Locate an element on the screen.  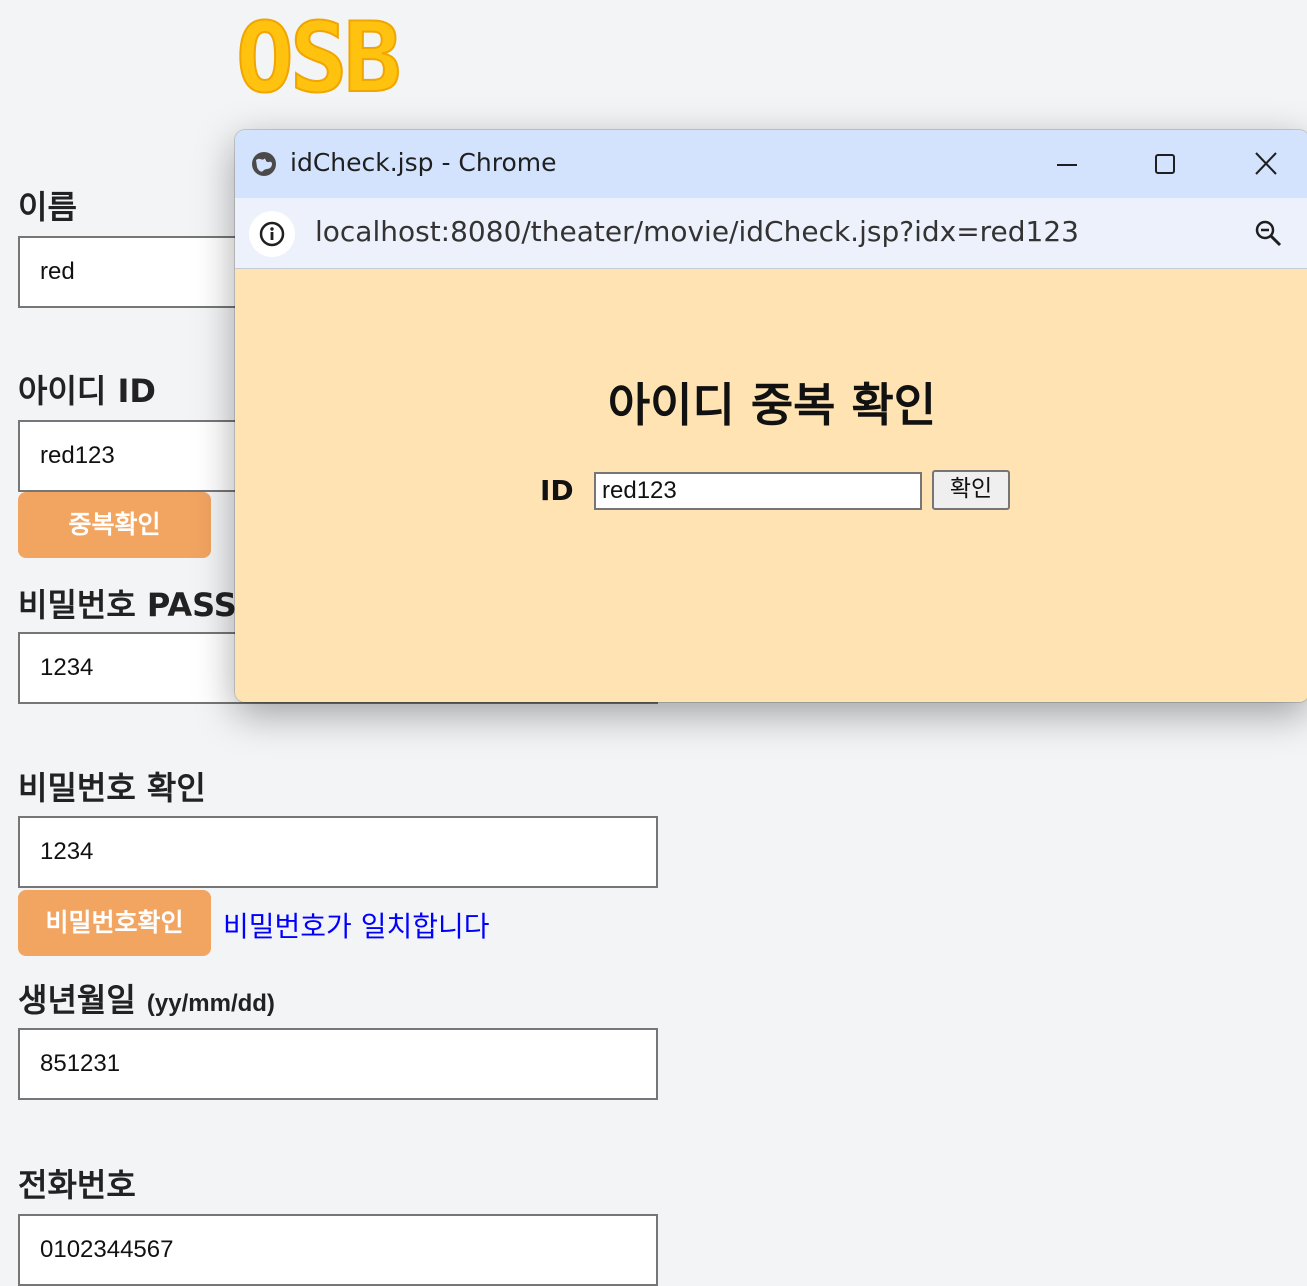
id-check-heading: 아이디 중복 확인 is located at coordinates (772, 405).